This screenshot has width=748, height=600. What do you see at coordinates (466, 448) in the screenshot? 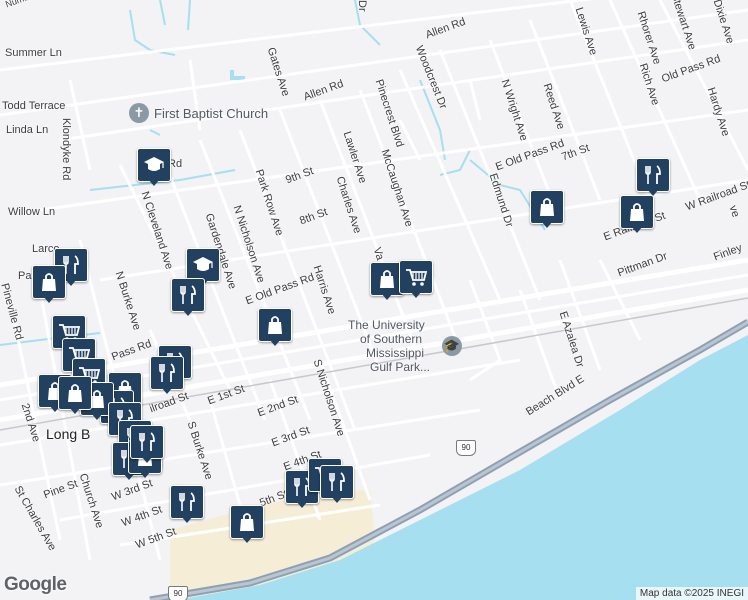
I see `highway-90-shield: 90` at bounding box center [466, 448].